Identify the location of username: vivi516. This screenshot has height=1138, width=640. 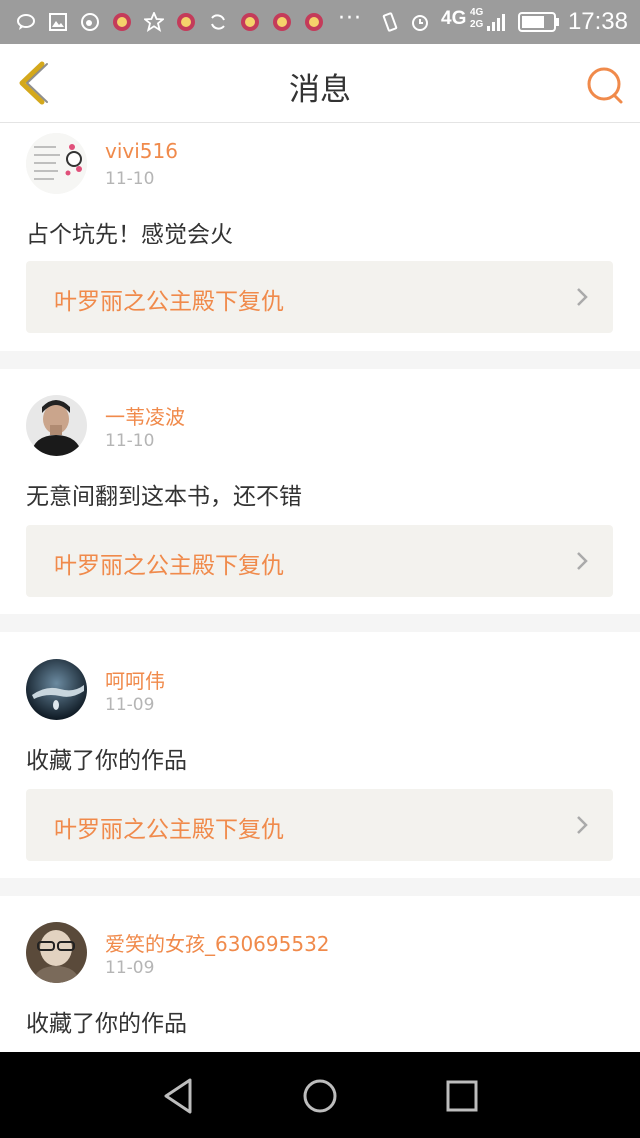
(141, 151).